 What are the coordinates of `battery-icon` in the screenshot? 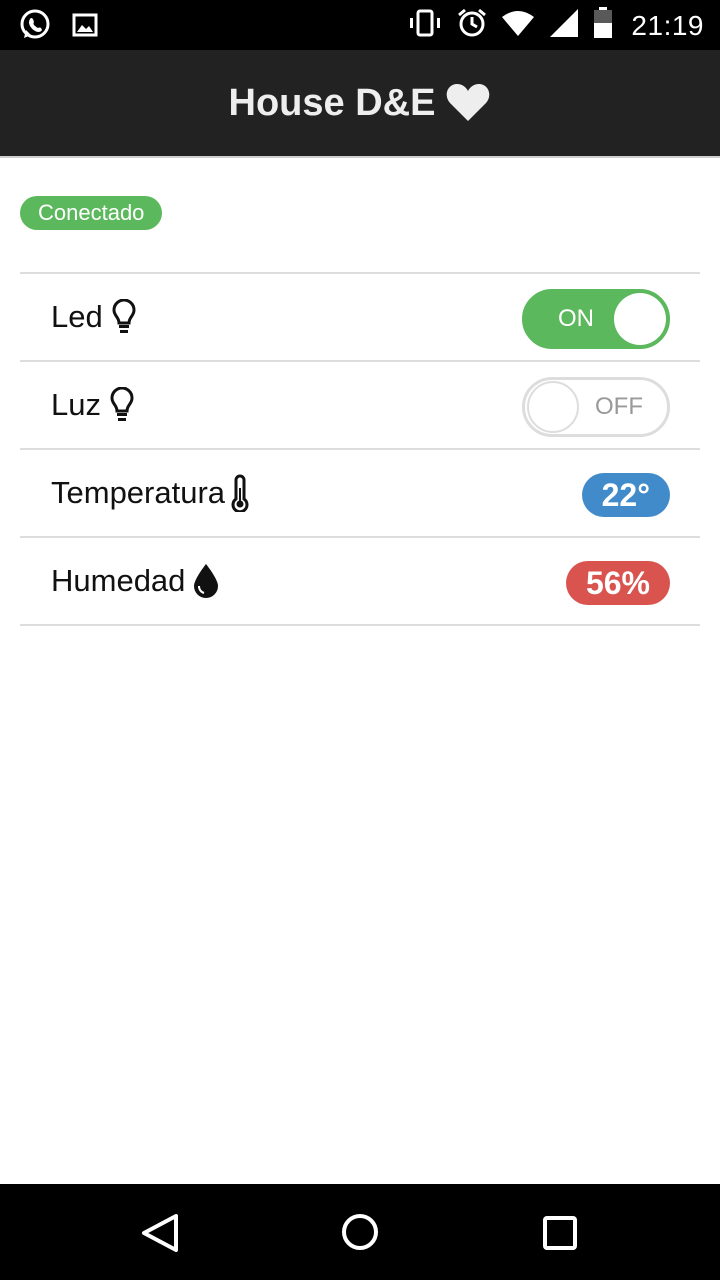 It's located at (603, 25).